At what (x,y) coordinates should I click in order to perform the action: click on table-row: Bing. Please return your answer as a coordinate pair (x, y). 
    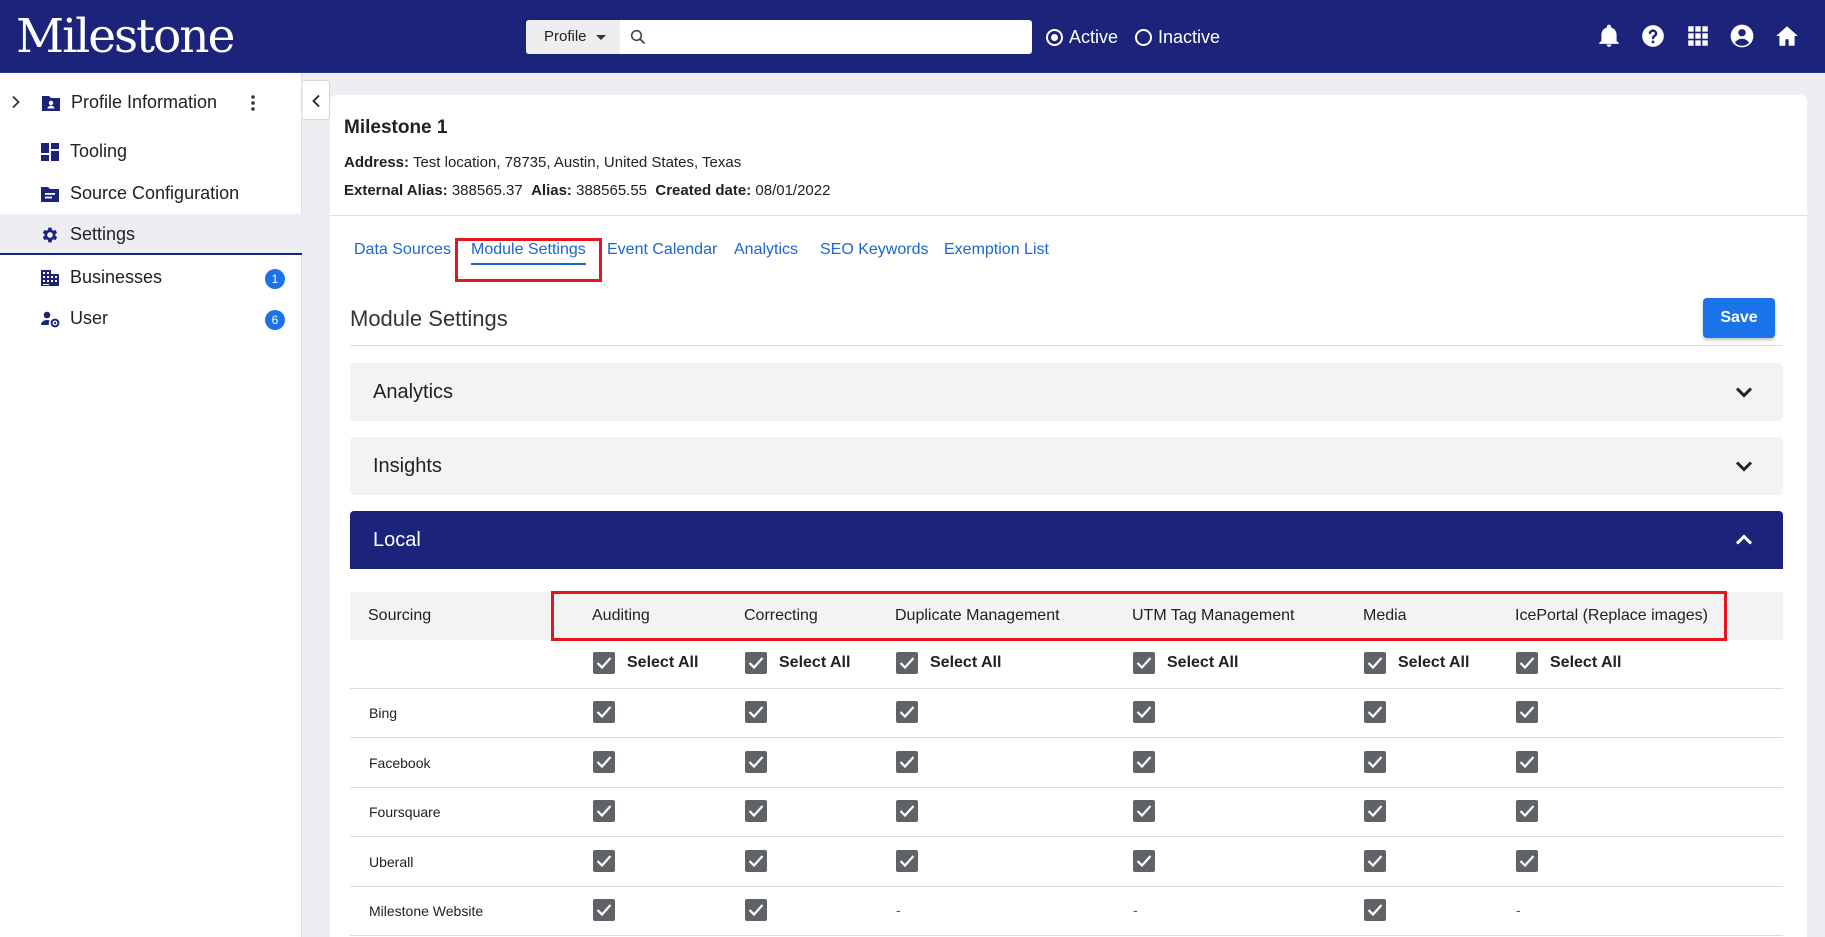
    Looking at the image, I should click on (1066, 713).